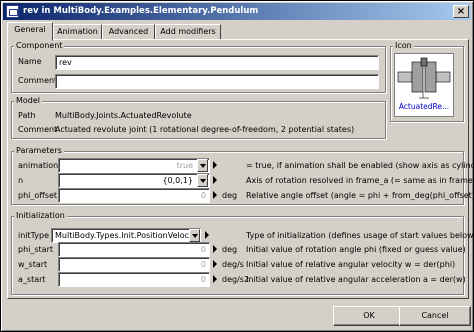  Describe the element at coordinates (215, 249) in the screenshot. I see `phi-start-menu-arrow-icon` at that location.